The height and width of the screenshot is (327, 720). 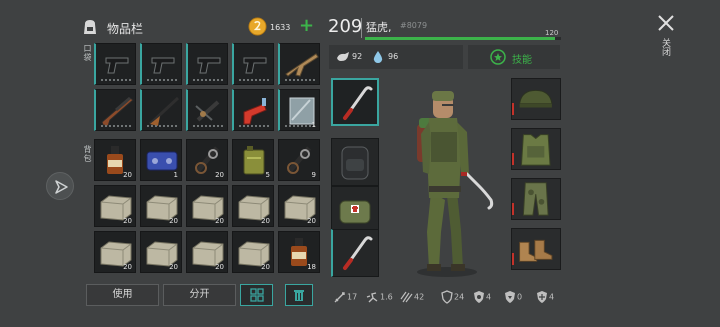 I want to click on coin-count: 1633, so click(x=280, y=27).